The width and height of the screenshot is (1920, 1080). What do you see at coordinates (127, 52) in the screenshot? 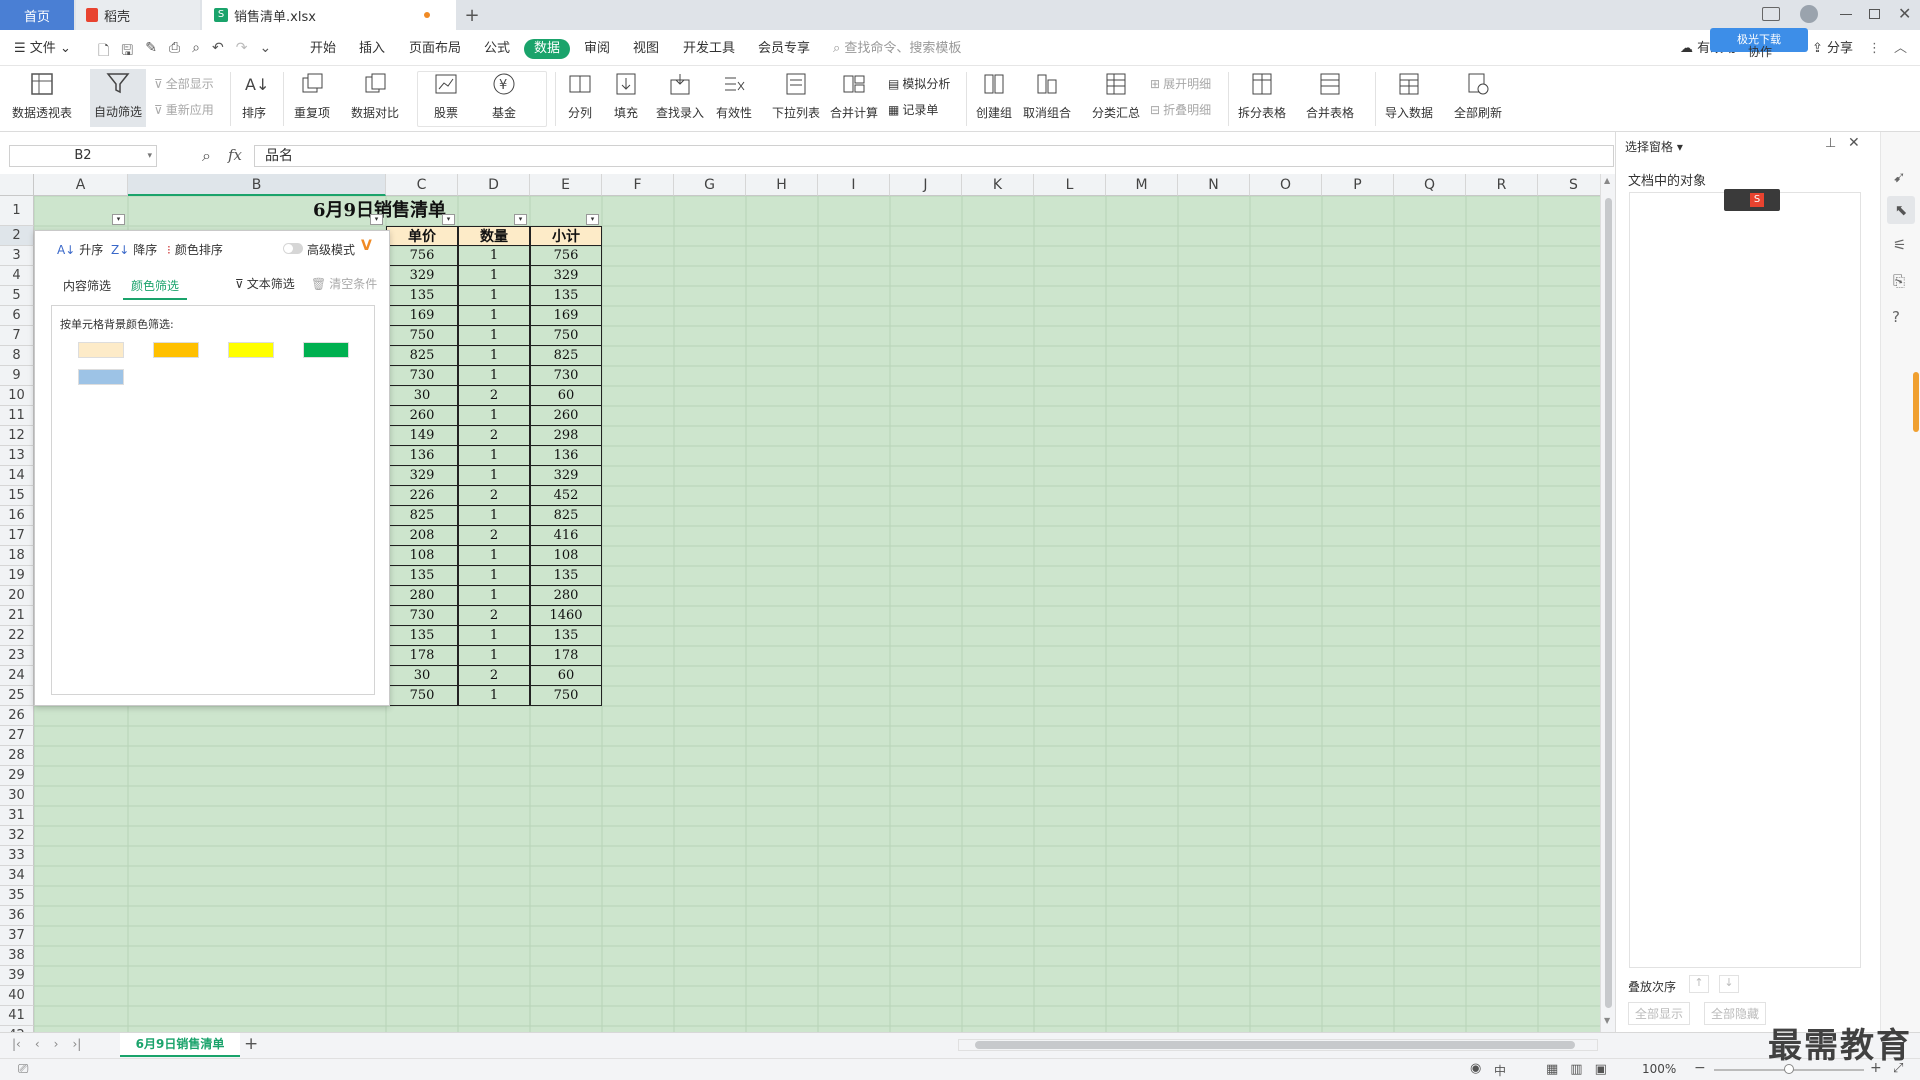
I see `save-icon: 🖫` at bounding box center [127, 52].